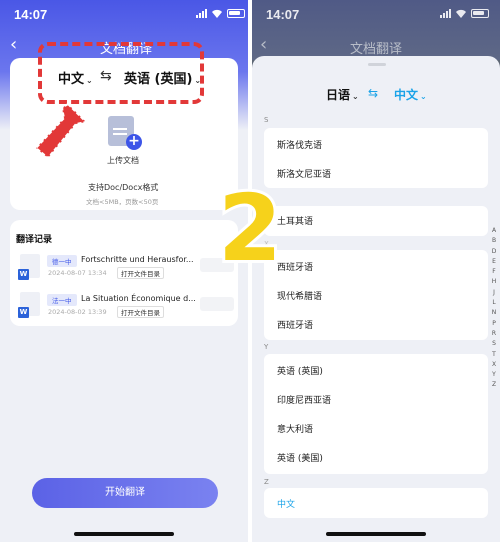 This screenshot has height=542, width=500. I want to click on target-language-label: 中文, so click(406, 95).